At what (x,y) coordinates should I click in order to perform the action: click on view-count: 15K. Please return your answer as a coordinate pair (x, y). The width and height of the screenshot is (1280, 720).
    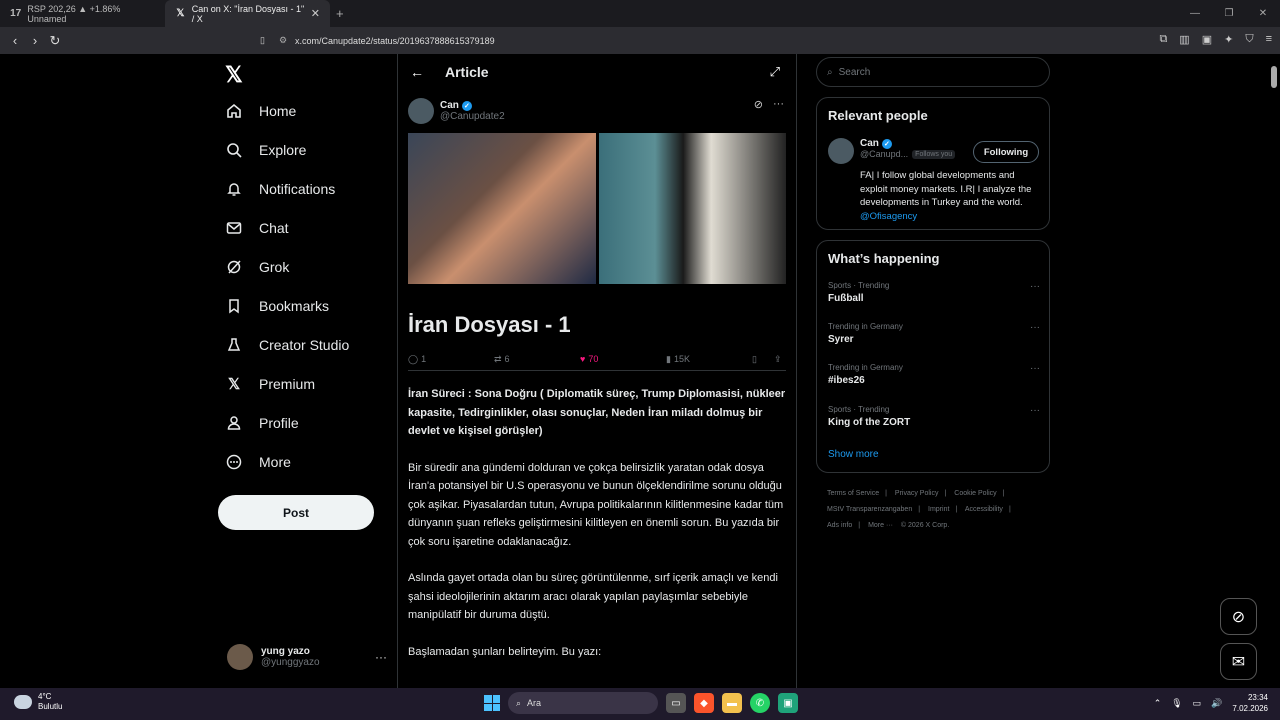
    Looking at the image, I should click on (681, 359).